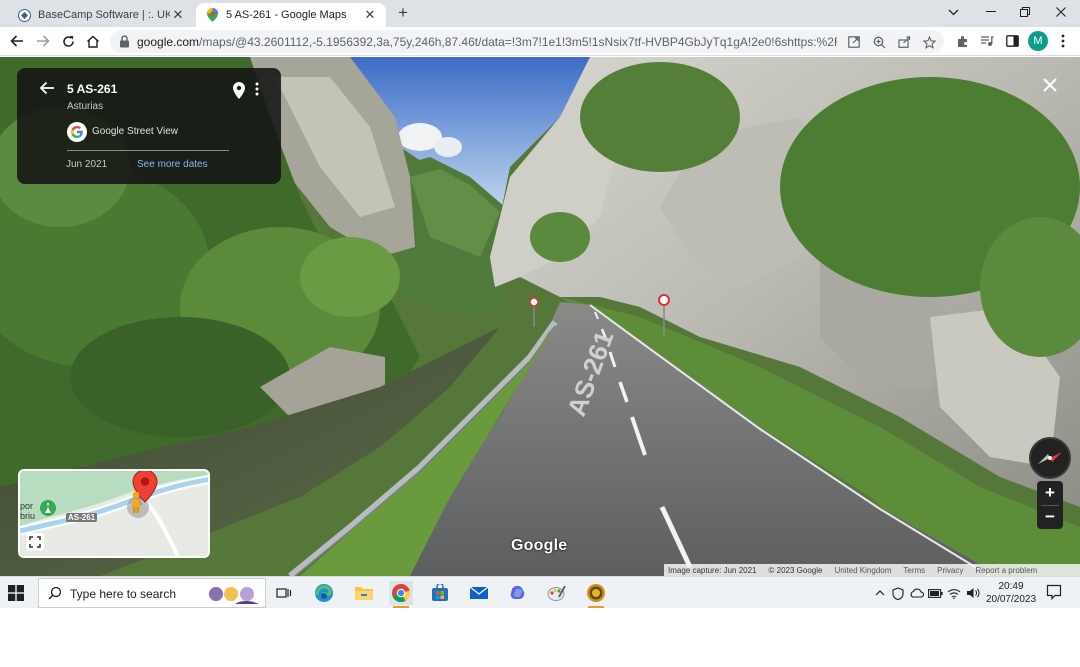  What do you see at coordinates (401, 594) in the screenshot?
I see `chrome-icon` at bounding box center [401, 594].